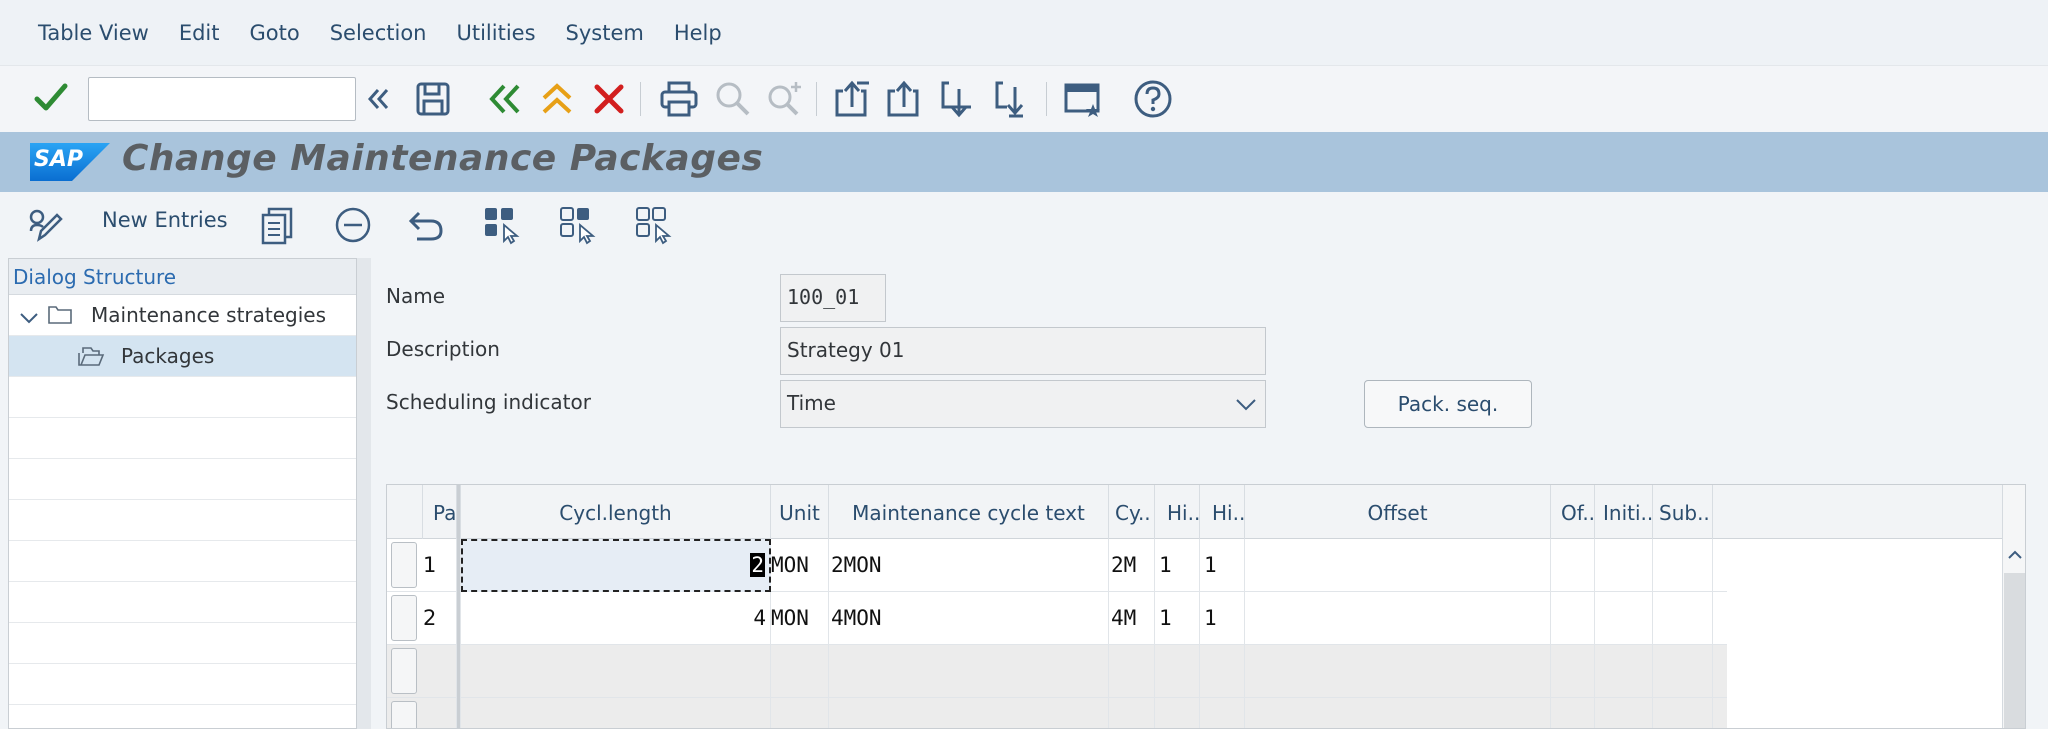 This screenshot has height=729, width=2048. What do you see at coordinates (1398, 512) in the screenshot?
I see `column-header-offset: Offset` at bounding box center [1398, 512].